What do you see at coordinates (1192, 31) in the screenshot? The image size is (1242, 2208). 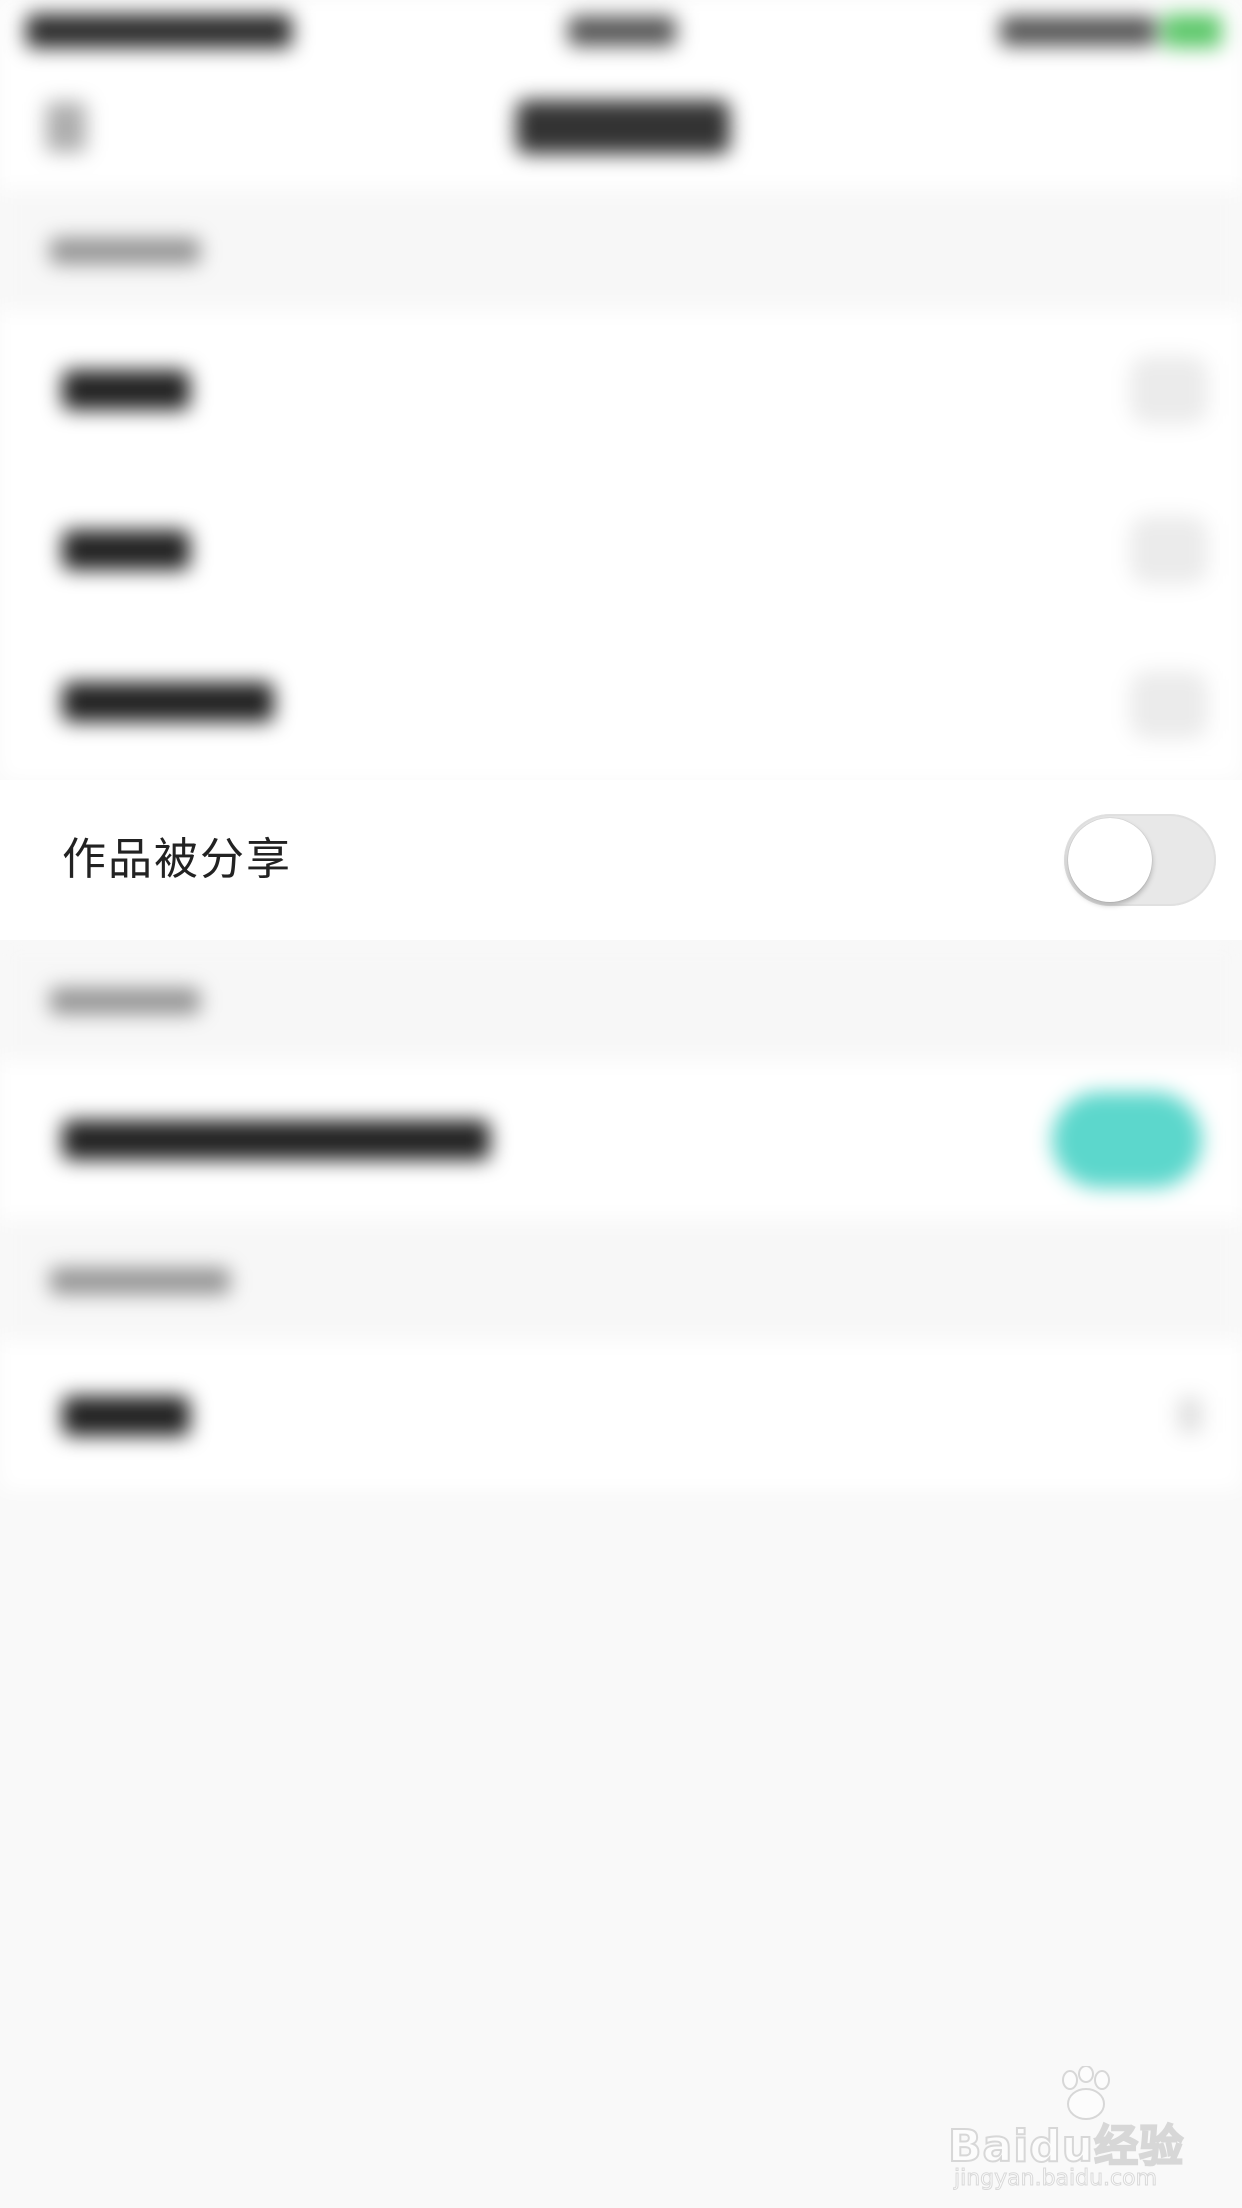 I see `battery-icon` at bounding box center [1192, 31].